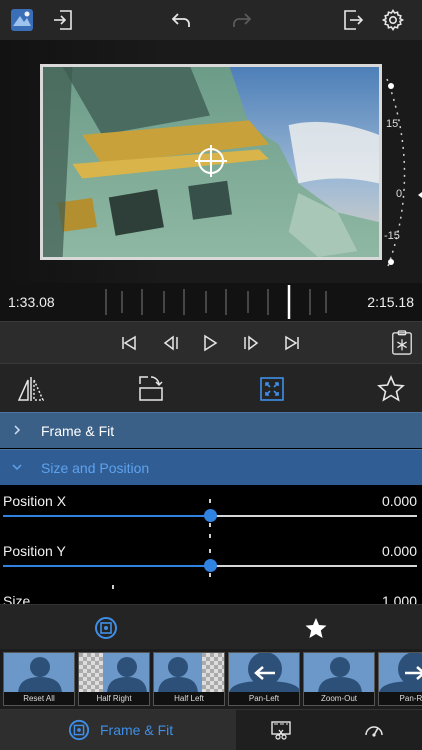 This screenshot has width=422, height=750. What do you see at coordinates (393, 20) in the screenshot?
I see `settings-gear-icon` at bounding box center [393, 20].